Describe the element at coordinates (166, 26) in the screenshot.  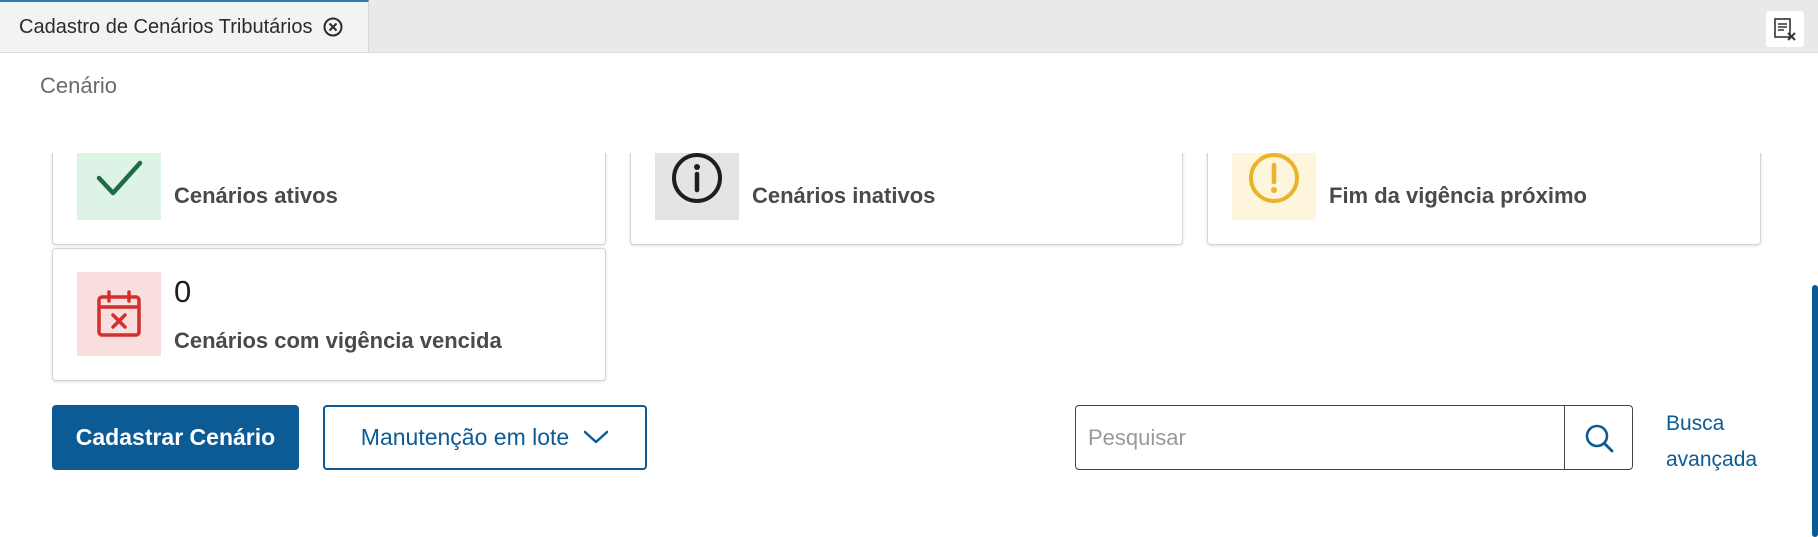
I see `tab-title: Cadastro de Cenários Tributários` at that location.